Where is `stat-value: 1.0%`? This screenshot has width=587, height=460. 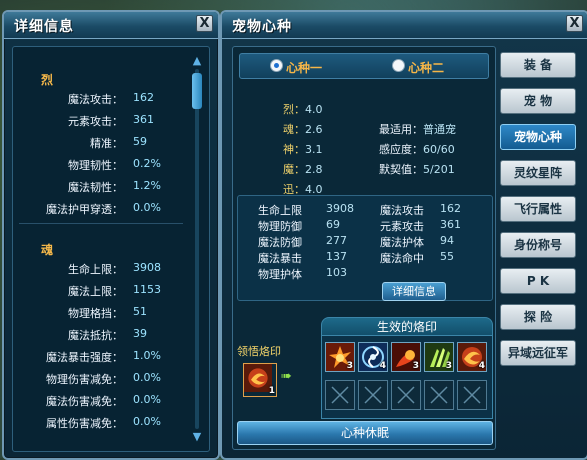 stat-value: 1.0% is located at coordinates (147, 355).